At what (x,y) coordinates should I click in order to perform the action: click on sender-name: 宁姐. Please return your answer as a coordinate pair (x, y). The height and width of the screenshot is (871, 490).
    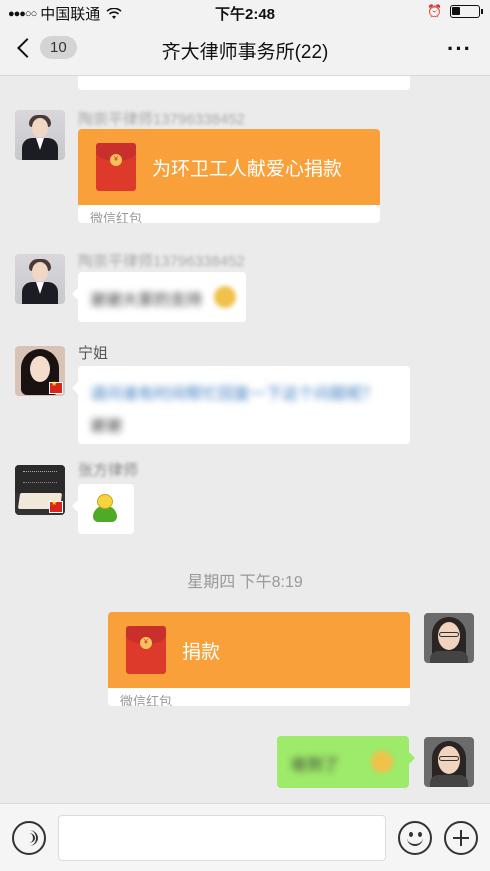
    Looking at the image, I should click on (93, 353).